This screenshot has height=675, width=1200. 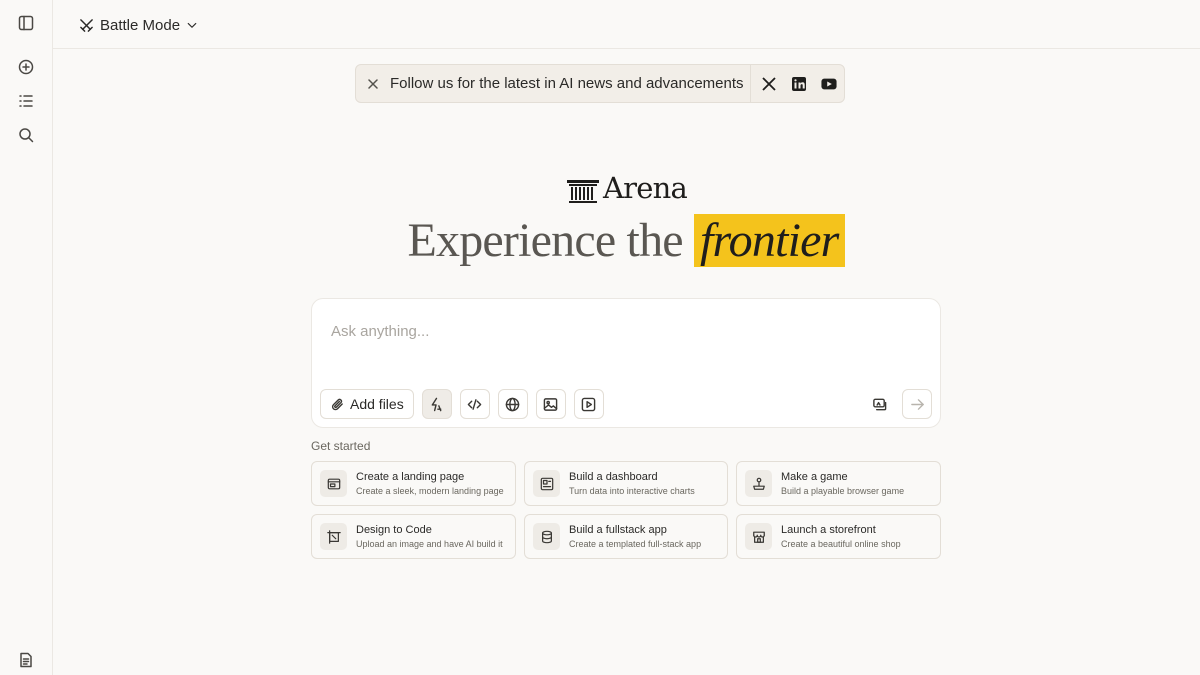 I want to click on logo-text: Arena, so click(x=645, y=188).